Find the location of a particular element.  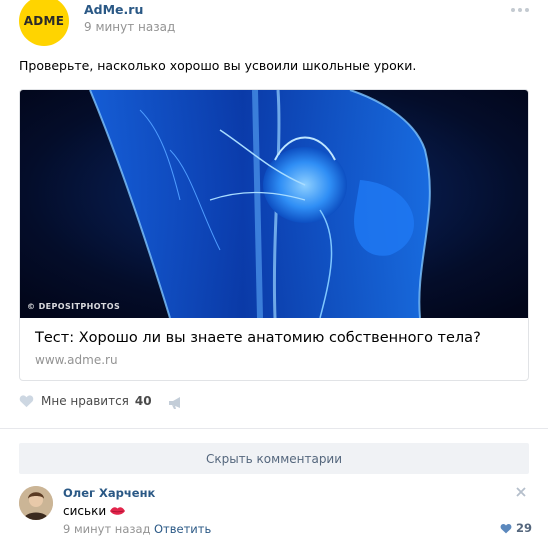

like-count: 40 is located at coordinates (143, 401).